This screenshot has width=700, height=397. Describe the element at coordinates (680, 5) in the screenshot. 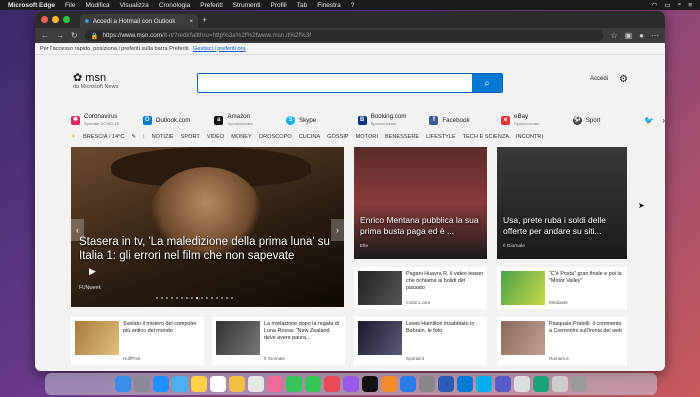

I see `search-icon: ⌕` at that location.